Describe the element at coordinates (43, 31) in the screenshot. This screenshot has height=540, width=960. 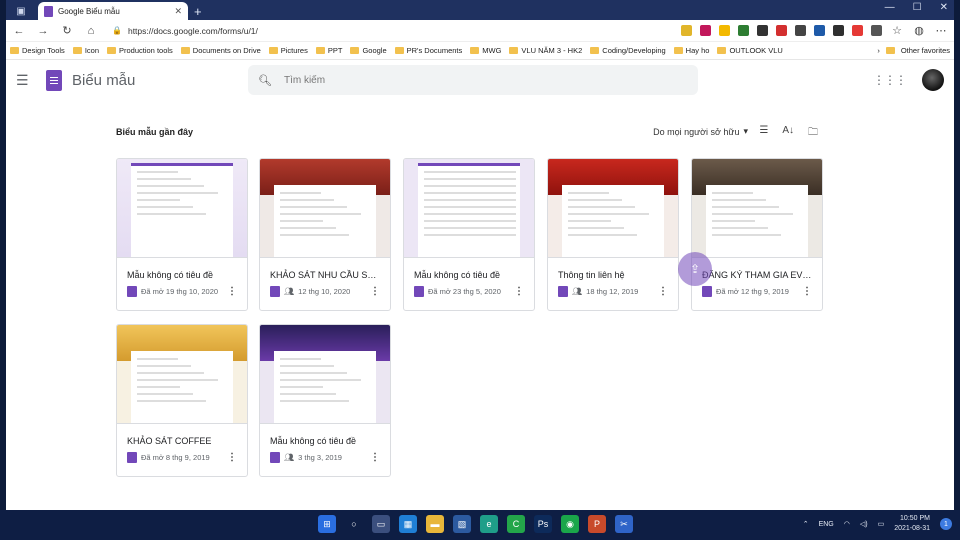
I see `forward-icon: →` at that location.